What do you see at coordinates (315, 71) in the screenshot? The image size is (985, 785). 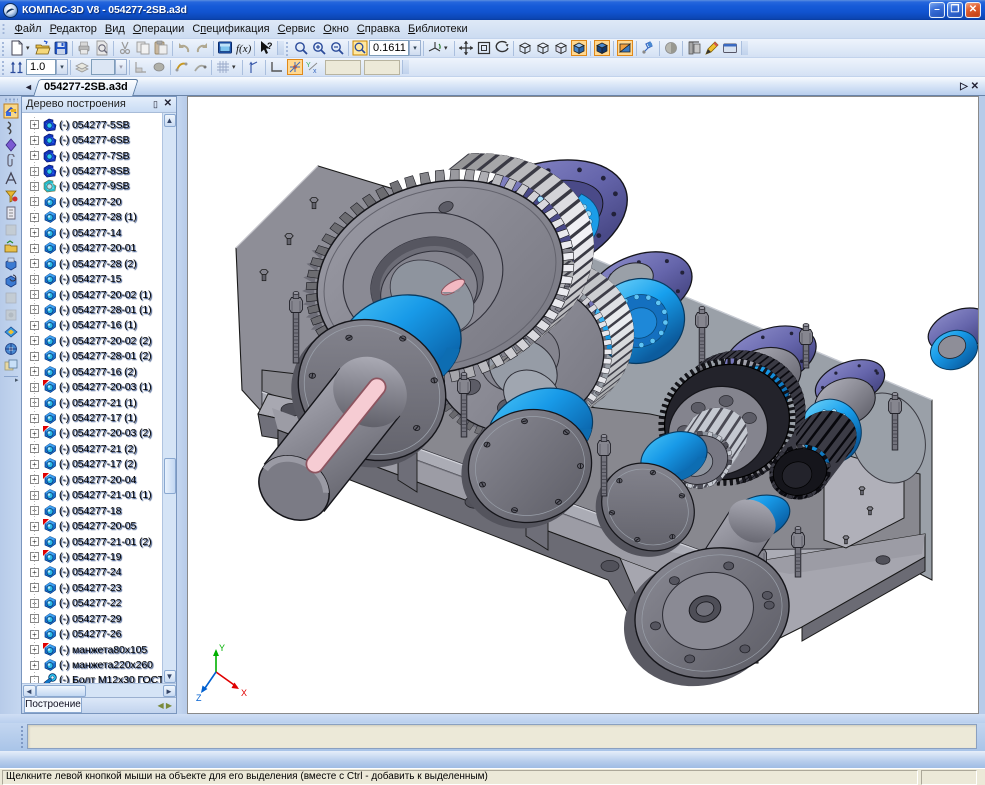 I see `svg-text: x` at bounding box center [315, 71].